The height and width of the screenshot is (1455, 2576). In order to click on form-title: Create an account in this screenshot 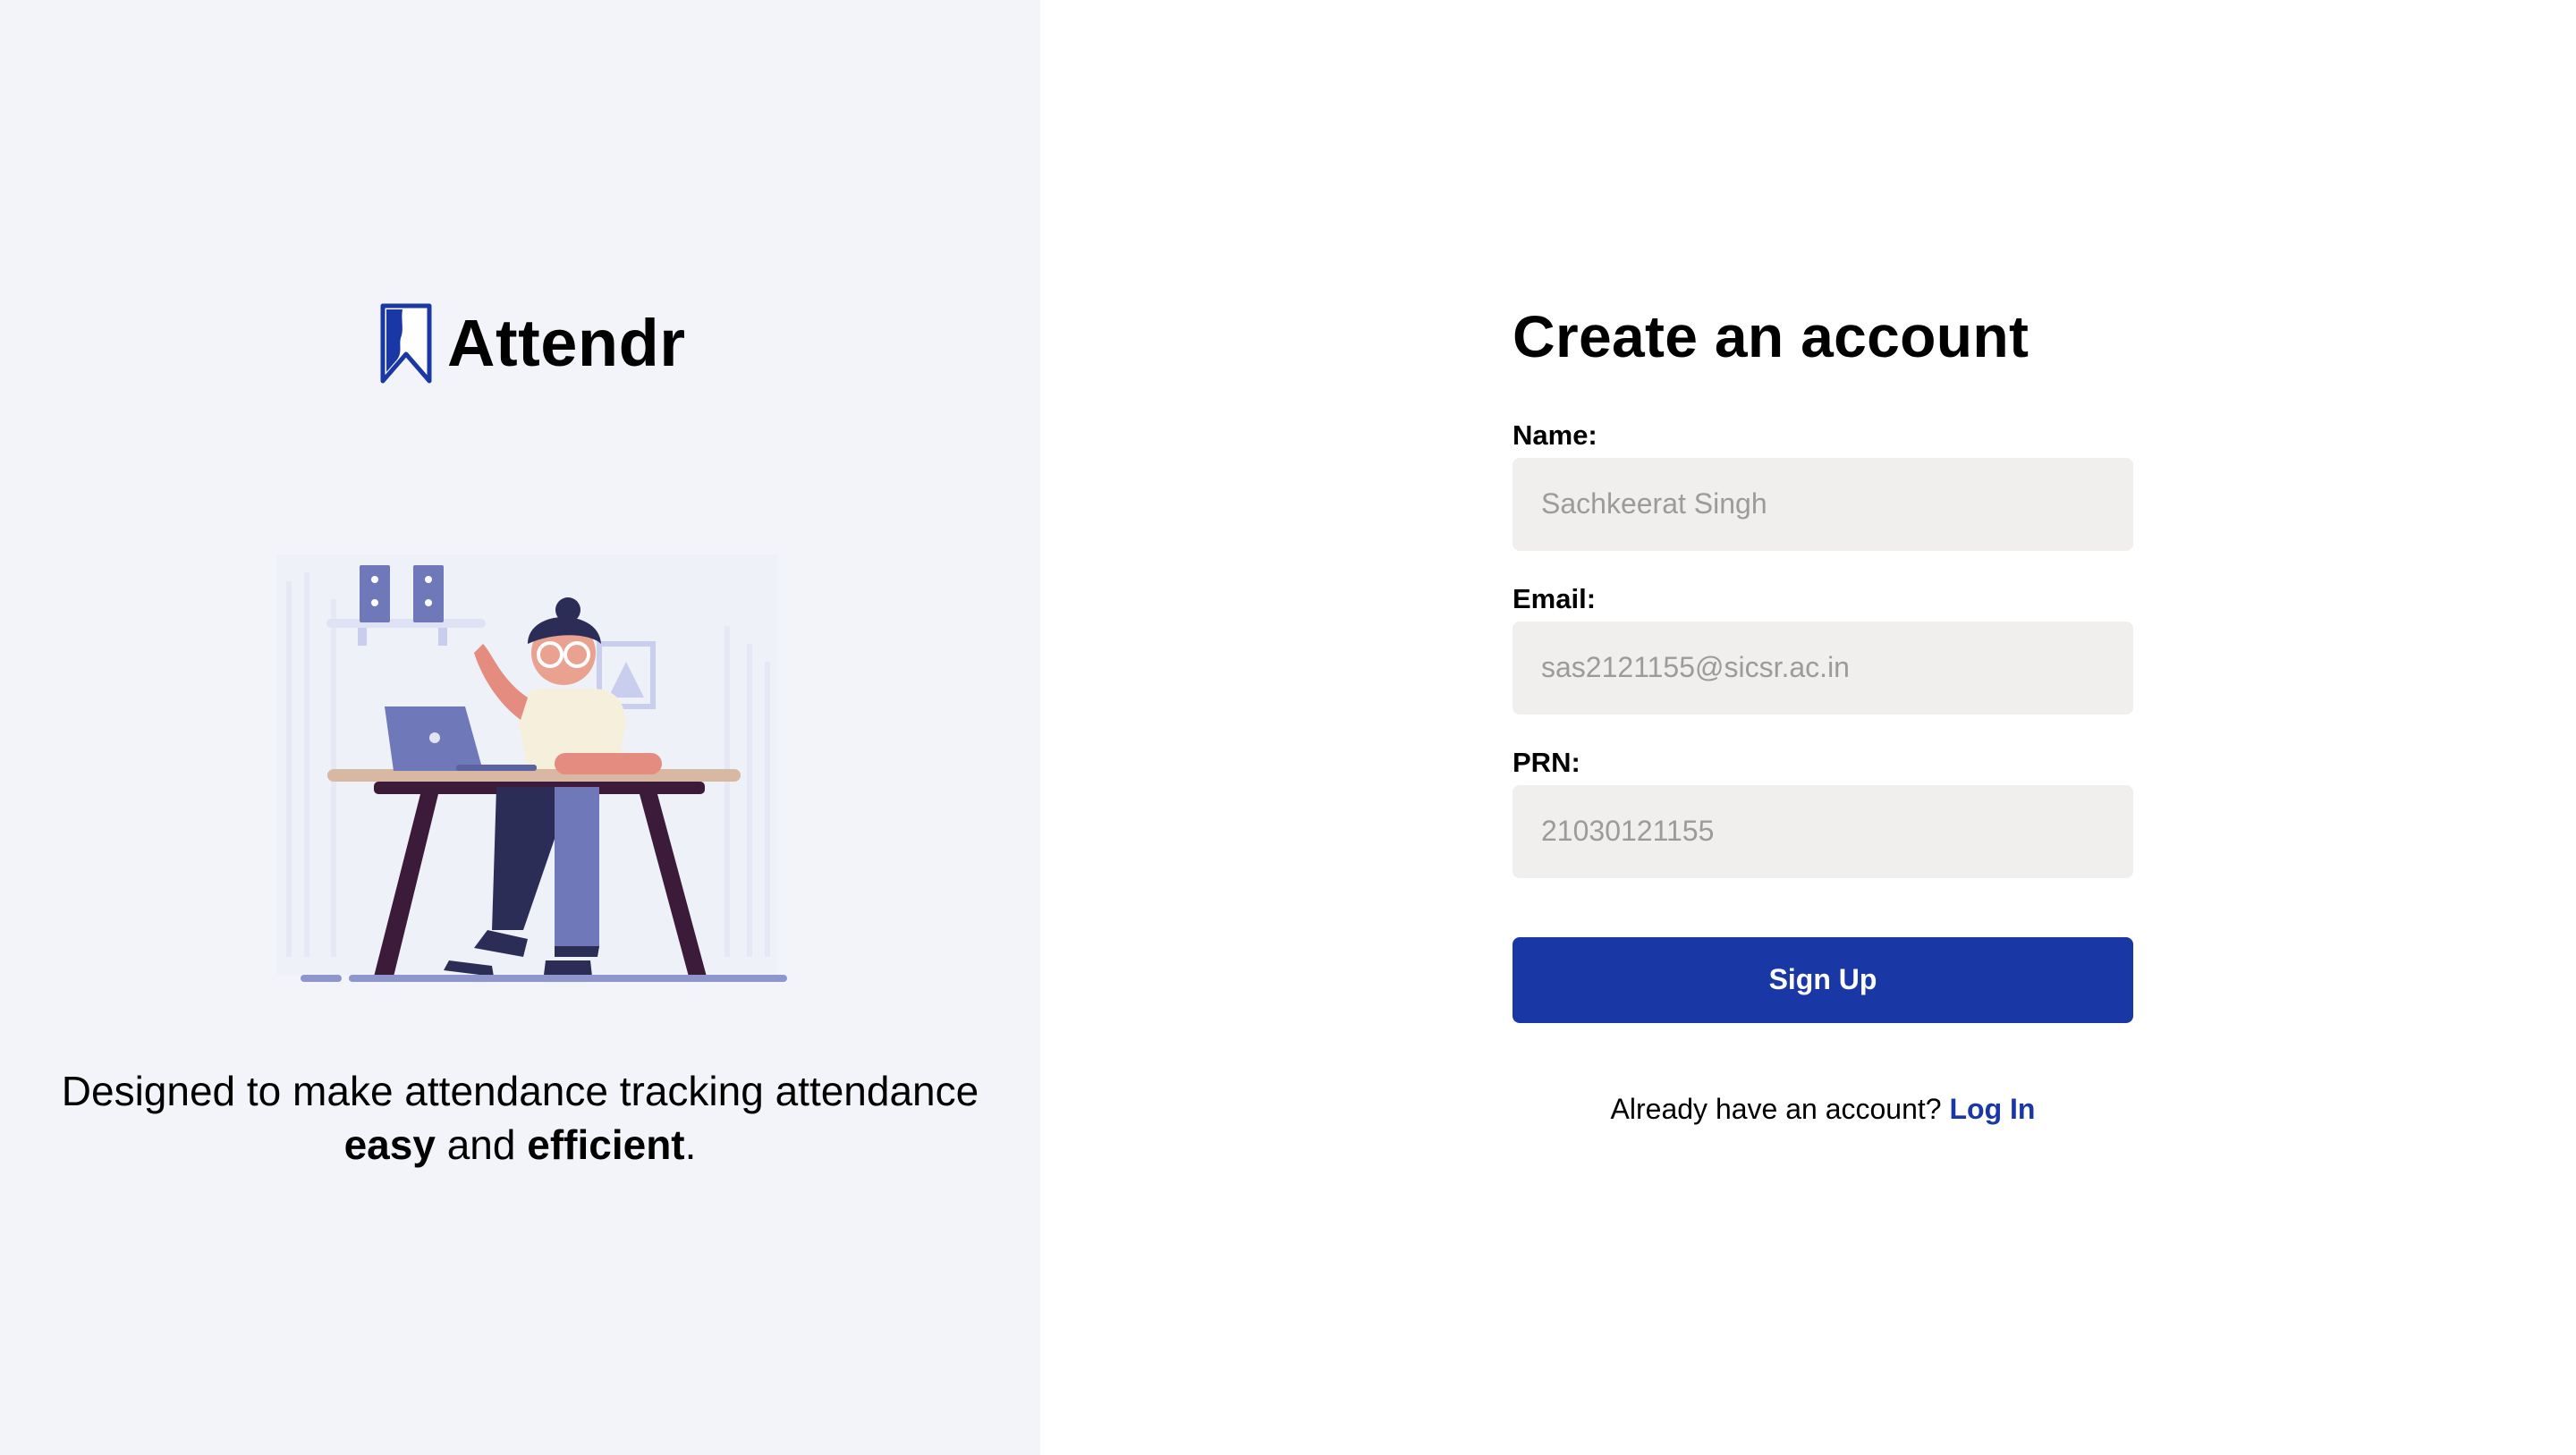, I will do `click(1771, 336)`.